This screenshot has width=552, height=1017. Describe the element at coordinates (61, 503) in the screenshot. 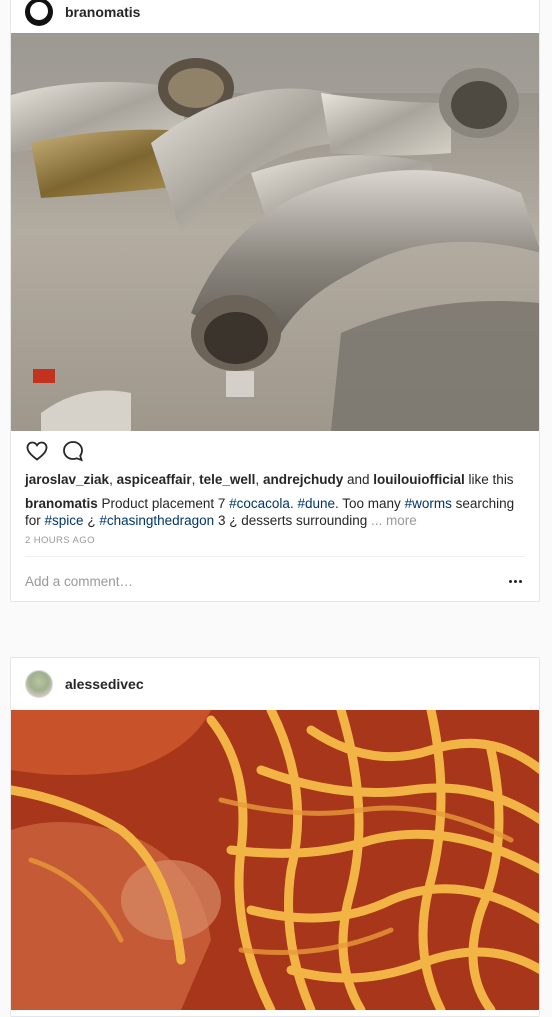

I see `caption-author: branomatis` at that location.